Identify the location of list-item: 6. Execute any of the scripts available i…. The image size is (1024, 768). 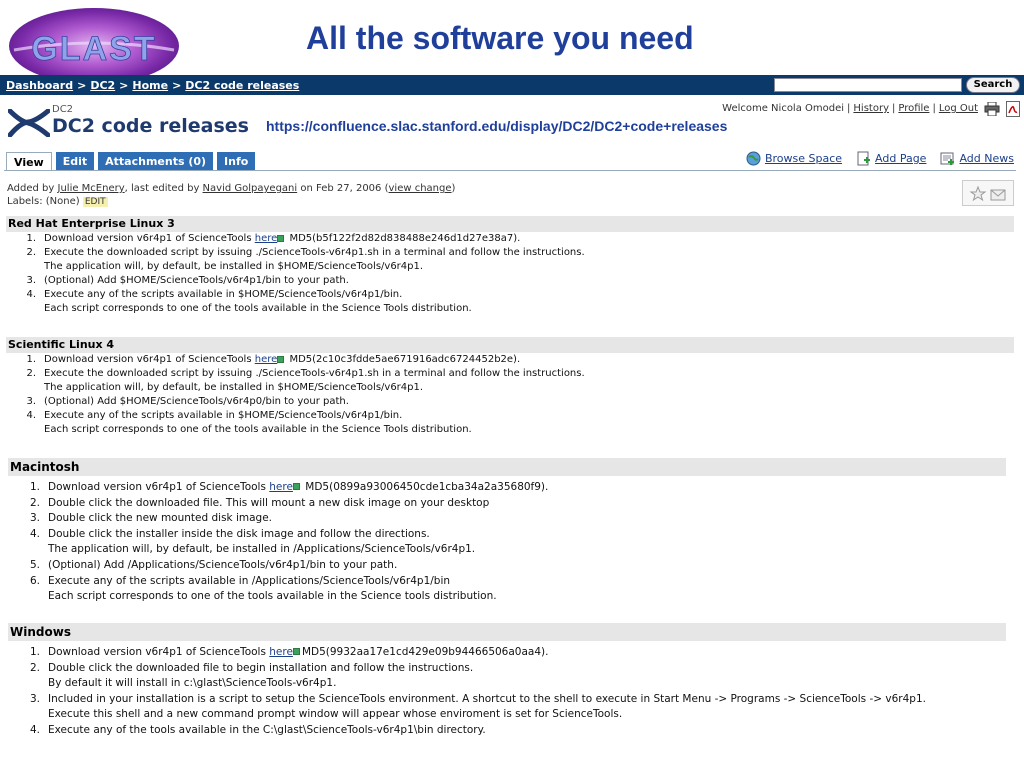
(263, 588).